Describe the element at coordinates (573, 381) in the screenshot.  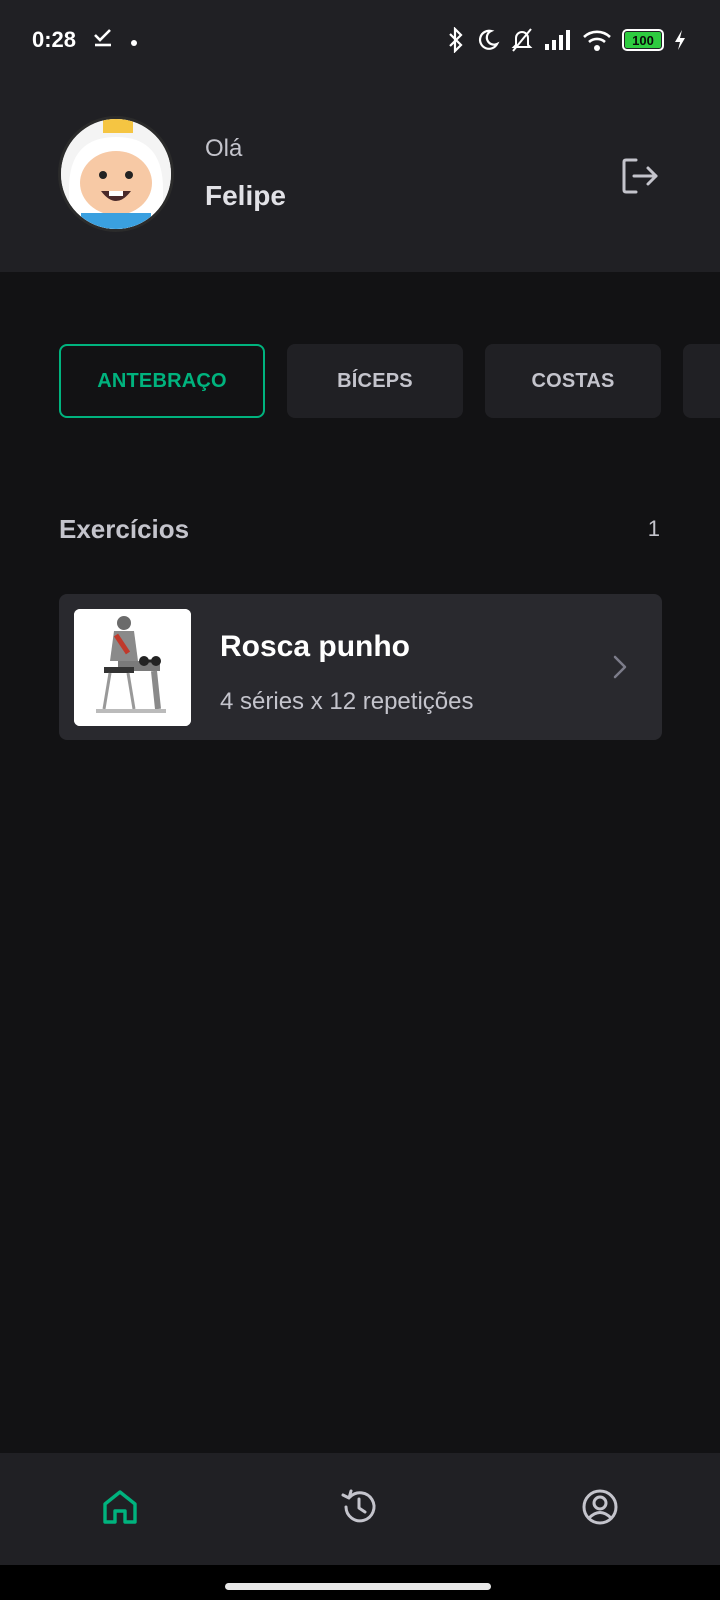
I see `group-costas: COSTAS` at that location.